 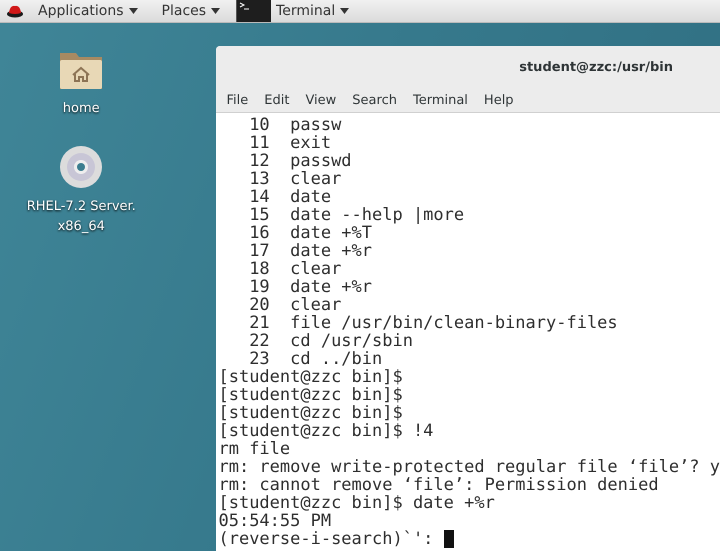 What do you see at coordinates (440, 100) in the screenshot?
I see `menu-item: Terminal` at bounding box center [440, 100].